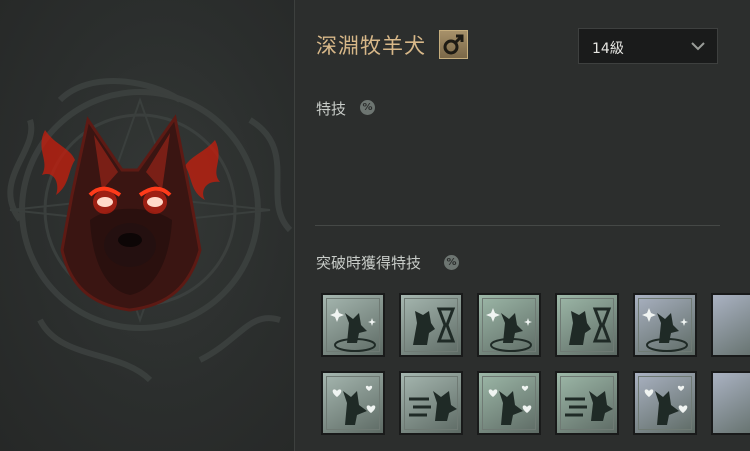 The width and height of the screenshot is (750, 451). Describe the element at coordinates (369, 263) in the screenshot. I see `breakthrough-perks-label: 突破時獲得特技` at that location.